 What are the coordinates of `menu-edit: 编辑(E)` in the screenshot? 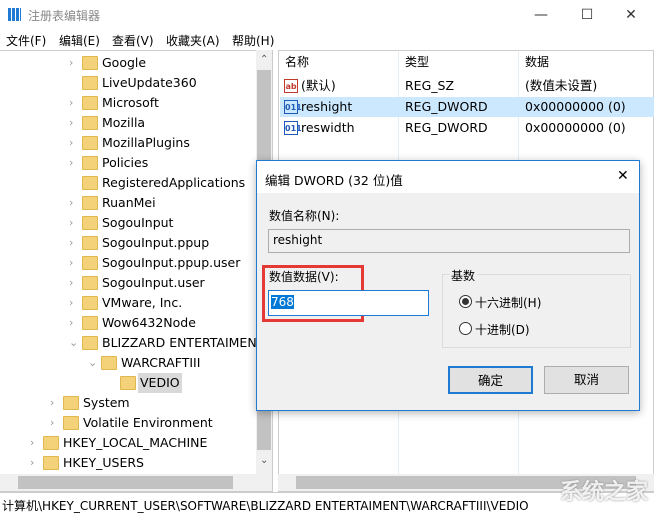 It's located at (79, 40).